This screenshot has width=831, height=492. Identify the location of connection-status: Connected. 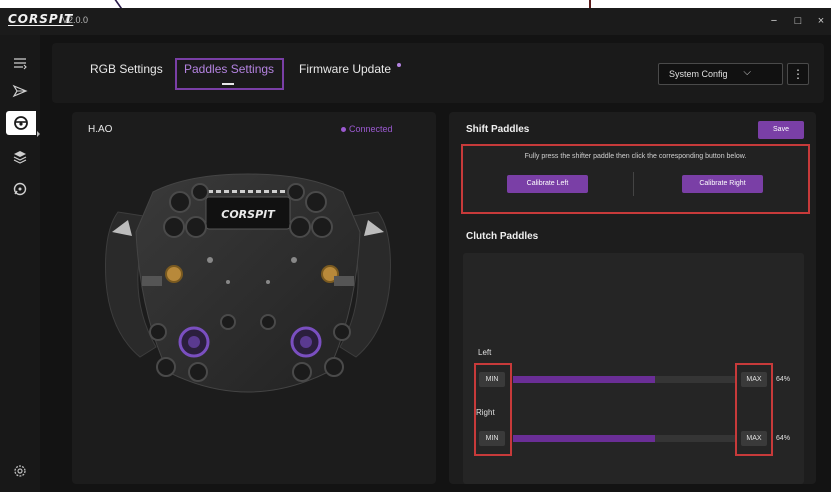
(371, 129).